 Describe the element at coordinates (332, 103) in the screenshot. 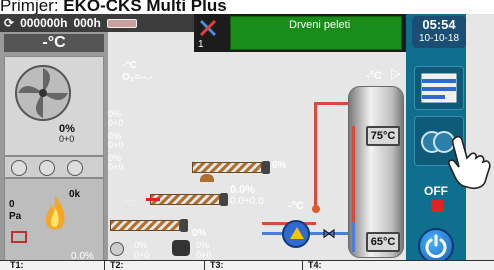

I see `supply-pipe-h` at that location.